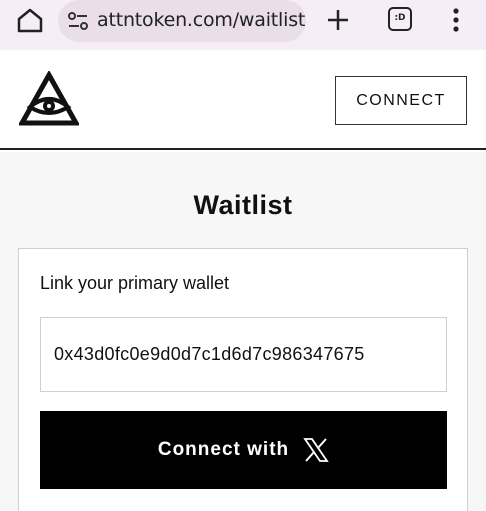 The image size is (486, 511). I want to click on connect-with-x-button: Connect with, so click(243, 450).